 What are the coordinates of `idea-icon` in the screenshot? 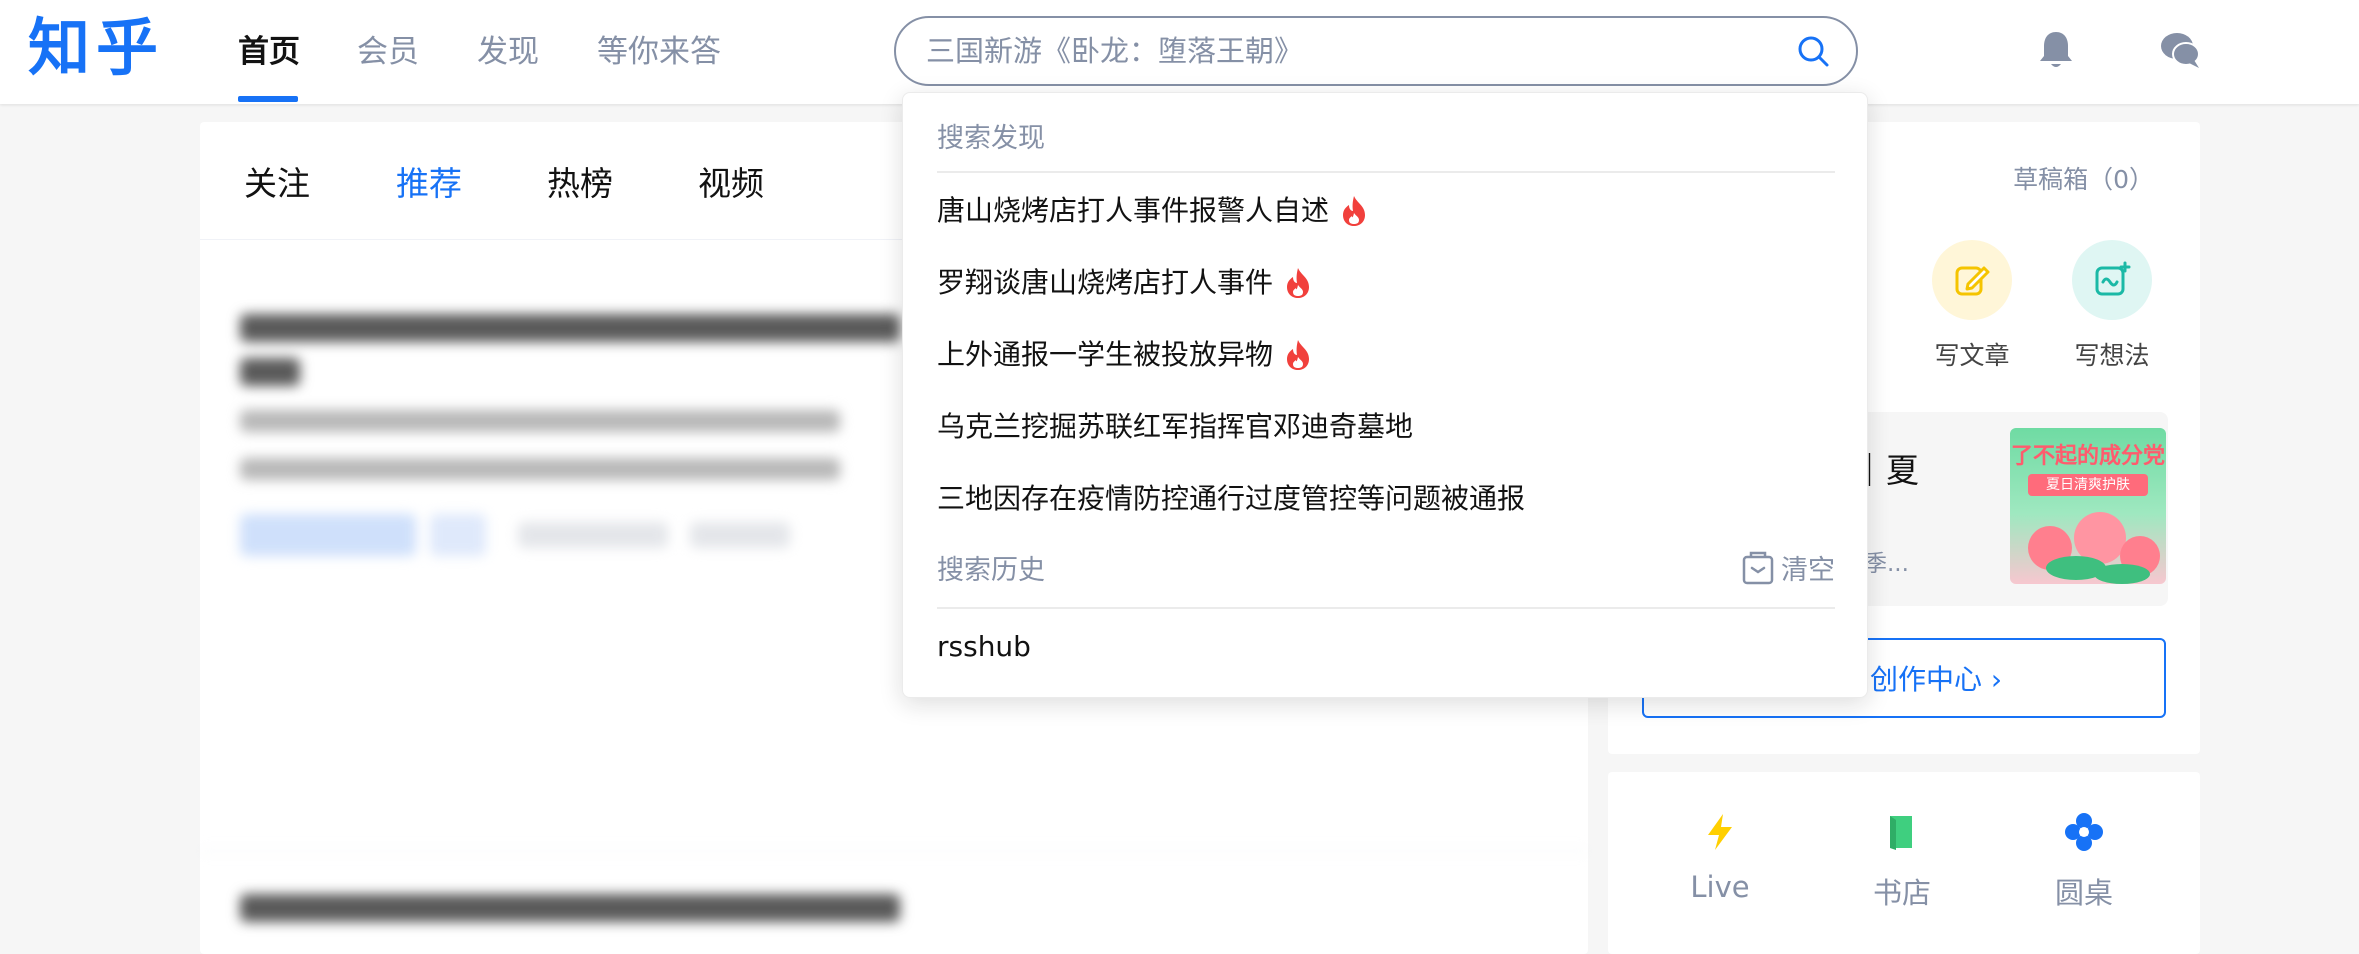 It's located at (2112, 280).